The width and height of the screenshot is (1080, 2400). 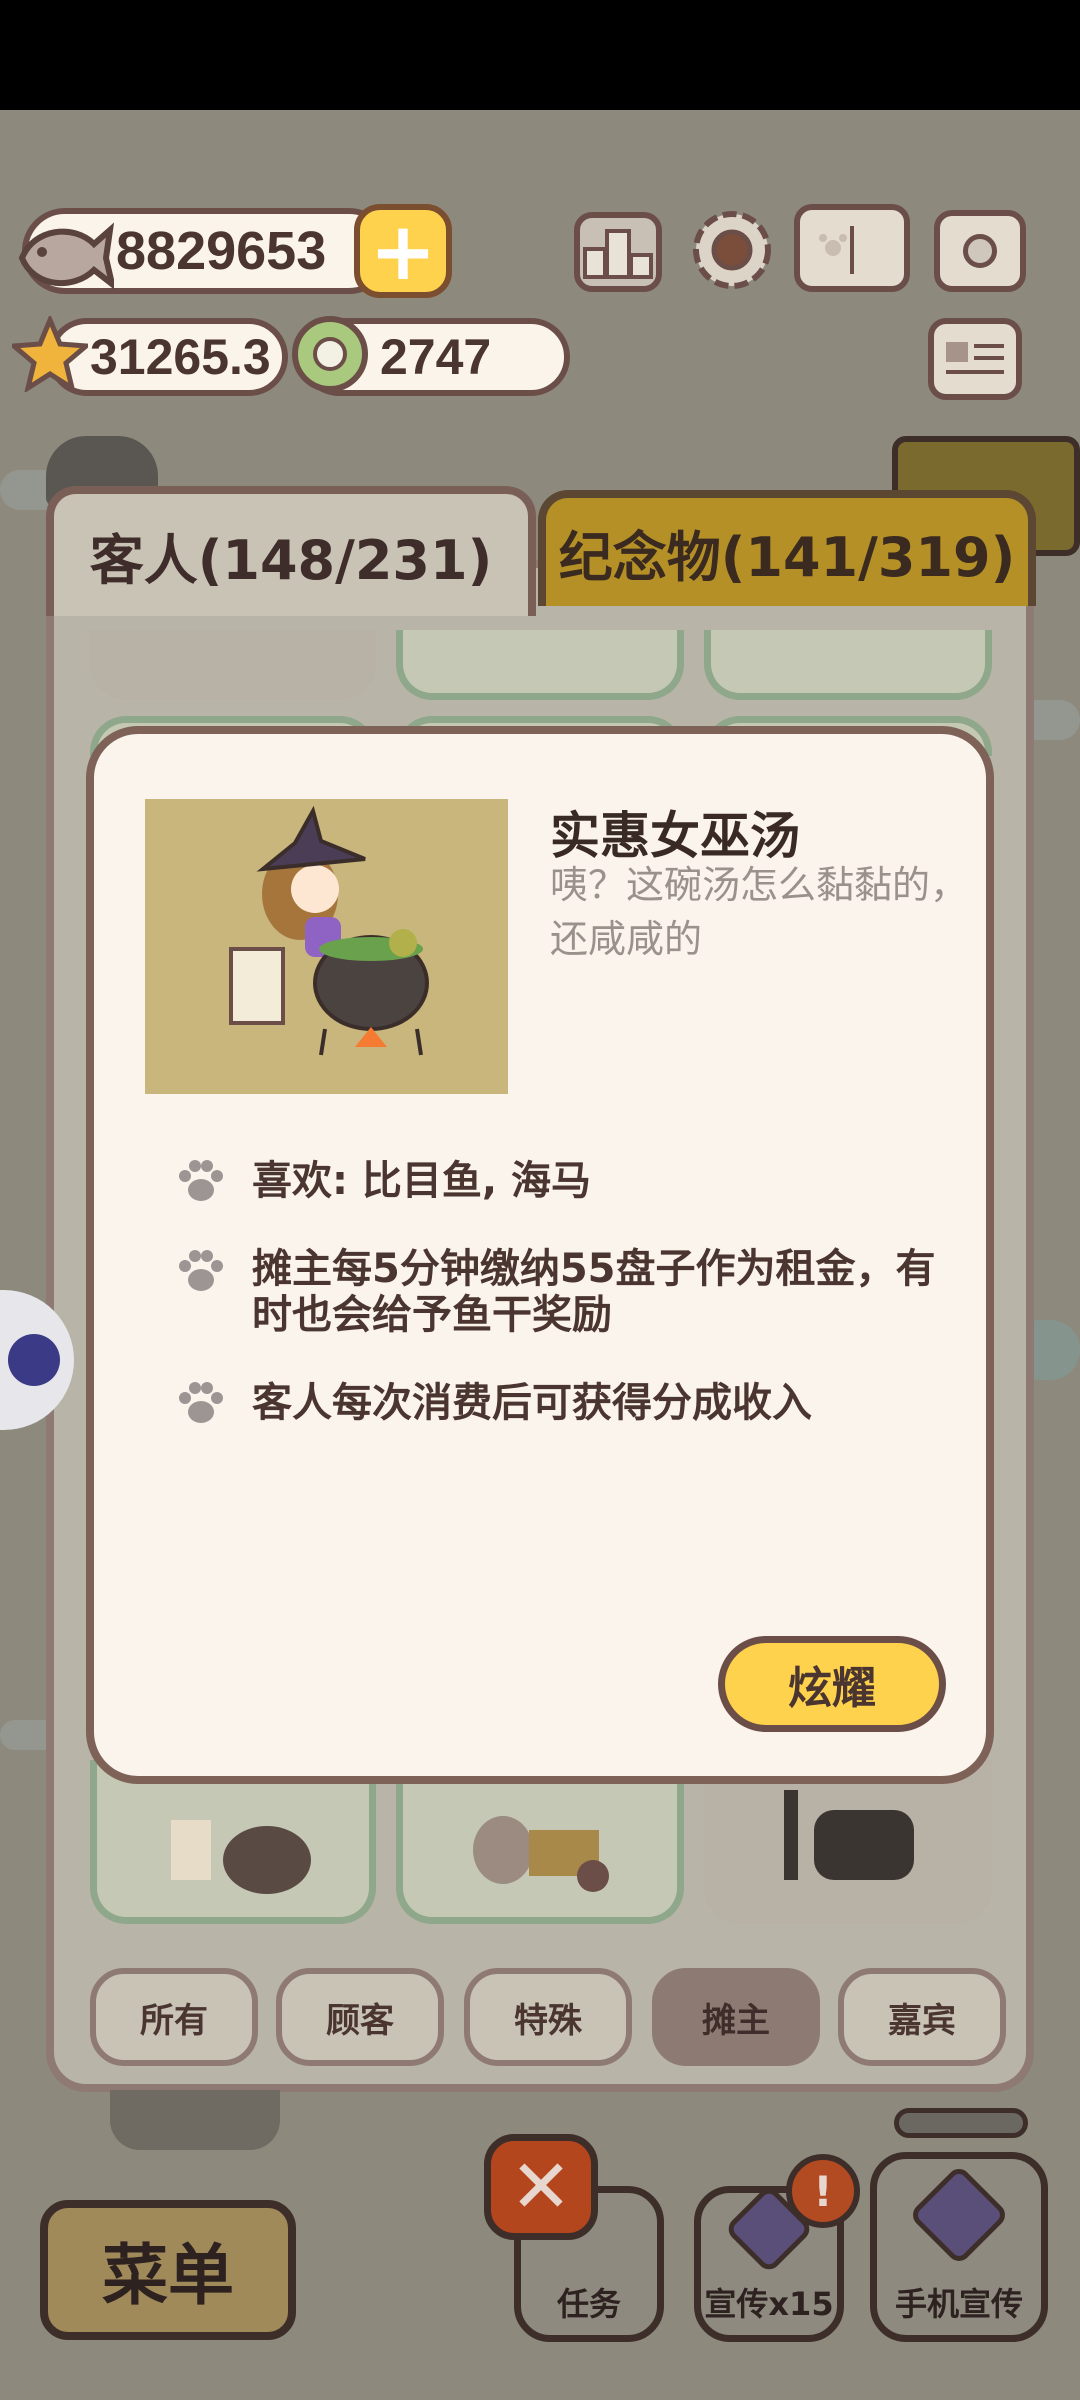 I want to click on revenue-share-text: 客人每次消费后可获得分成收入, so click(x=532, y=1403).